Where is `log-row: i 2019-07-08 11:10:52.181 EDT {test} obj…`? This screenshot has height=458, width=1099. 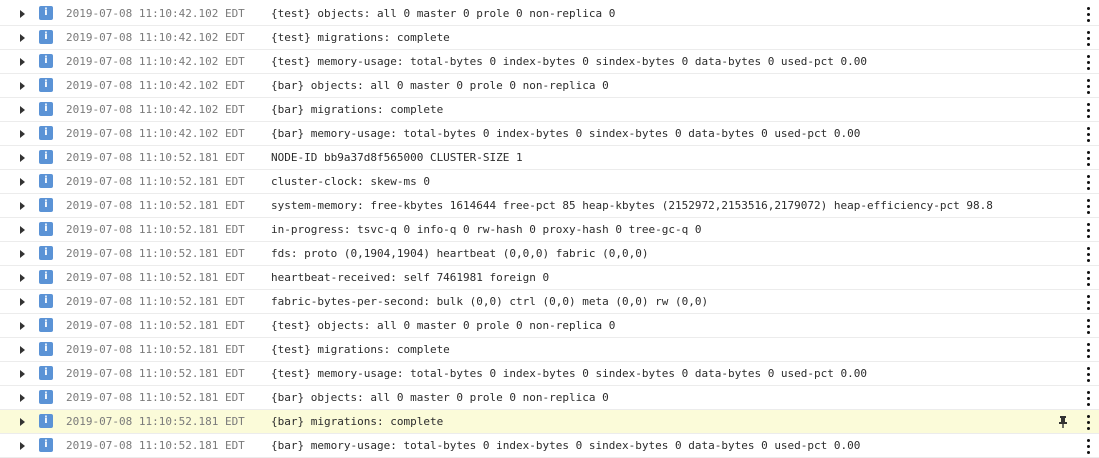
log-row: i 2019-07-08 11:10:52.181 EDT {test} obj… is located at coordinates (549, 326).